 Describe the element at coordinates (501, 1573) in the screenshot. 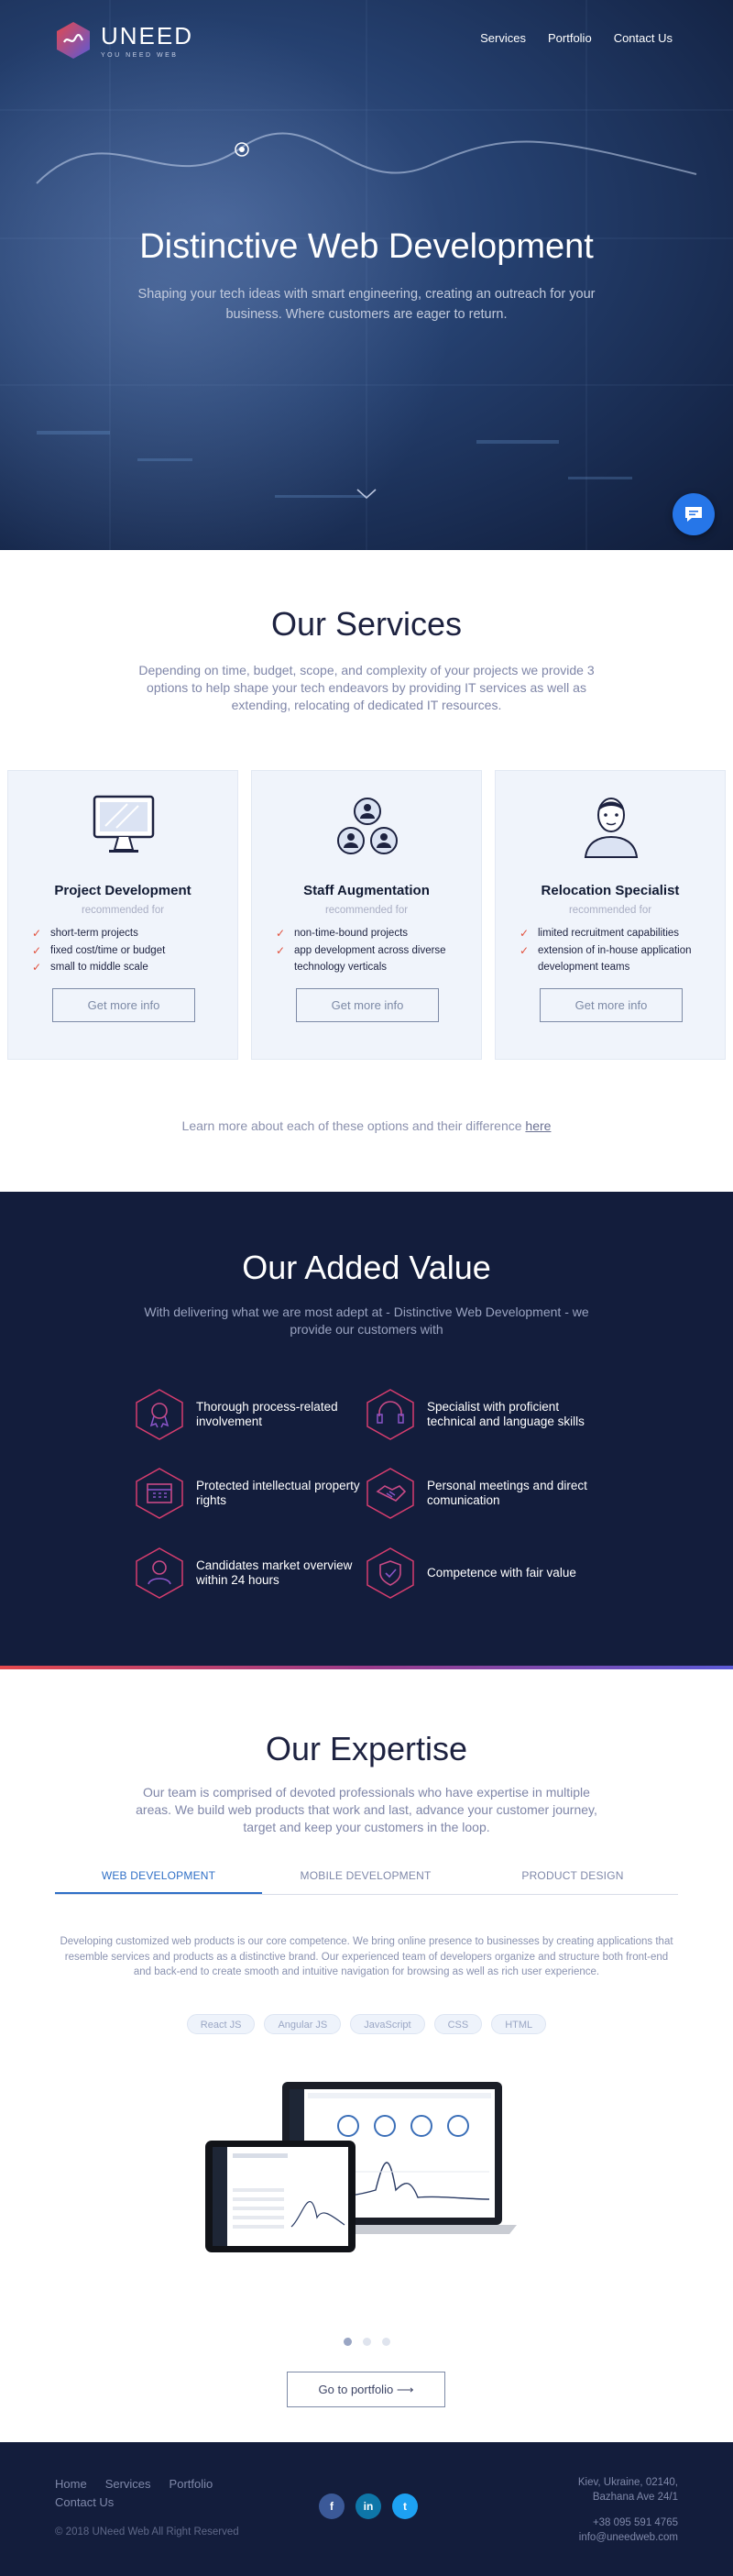

I see `value-item-label: Competence with fair value` at that location.